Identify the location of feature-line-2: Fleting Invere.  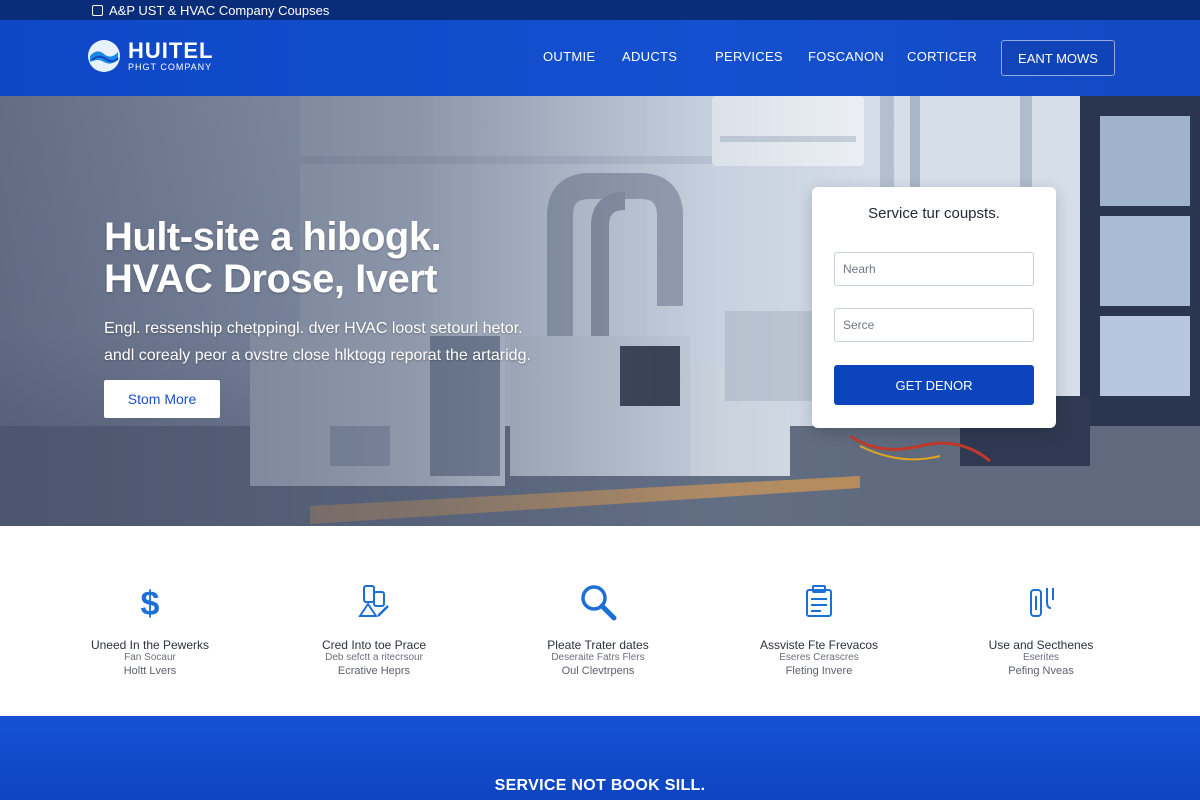
(819, 671).